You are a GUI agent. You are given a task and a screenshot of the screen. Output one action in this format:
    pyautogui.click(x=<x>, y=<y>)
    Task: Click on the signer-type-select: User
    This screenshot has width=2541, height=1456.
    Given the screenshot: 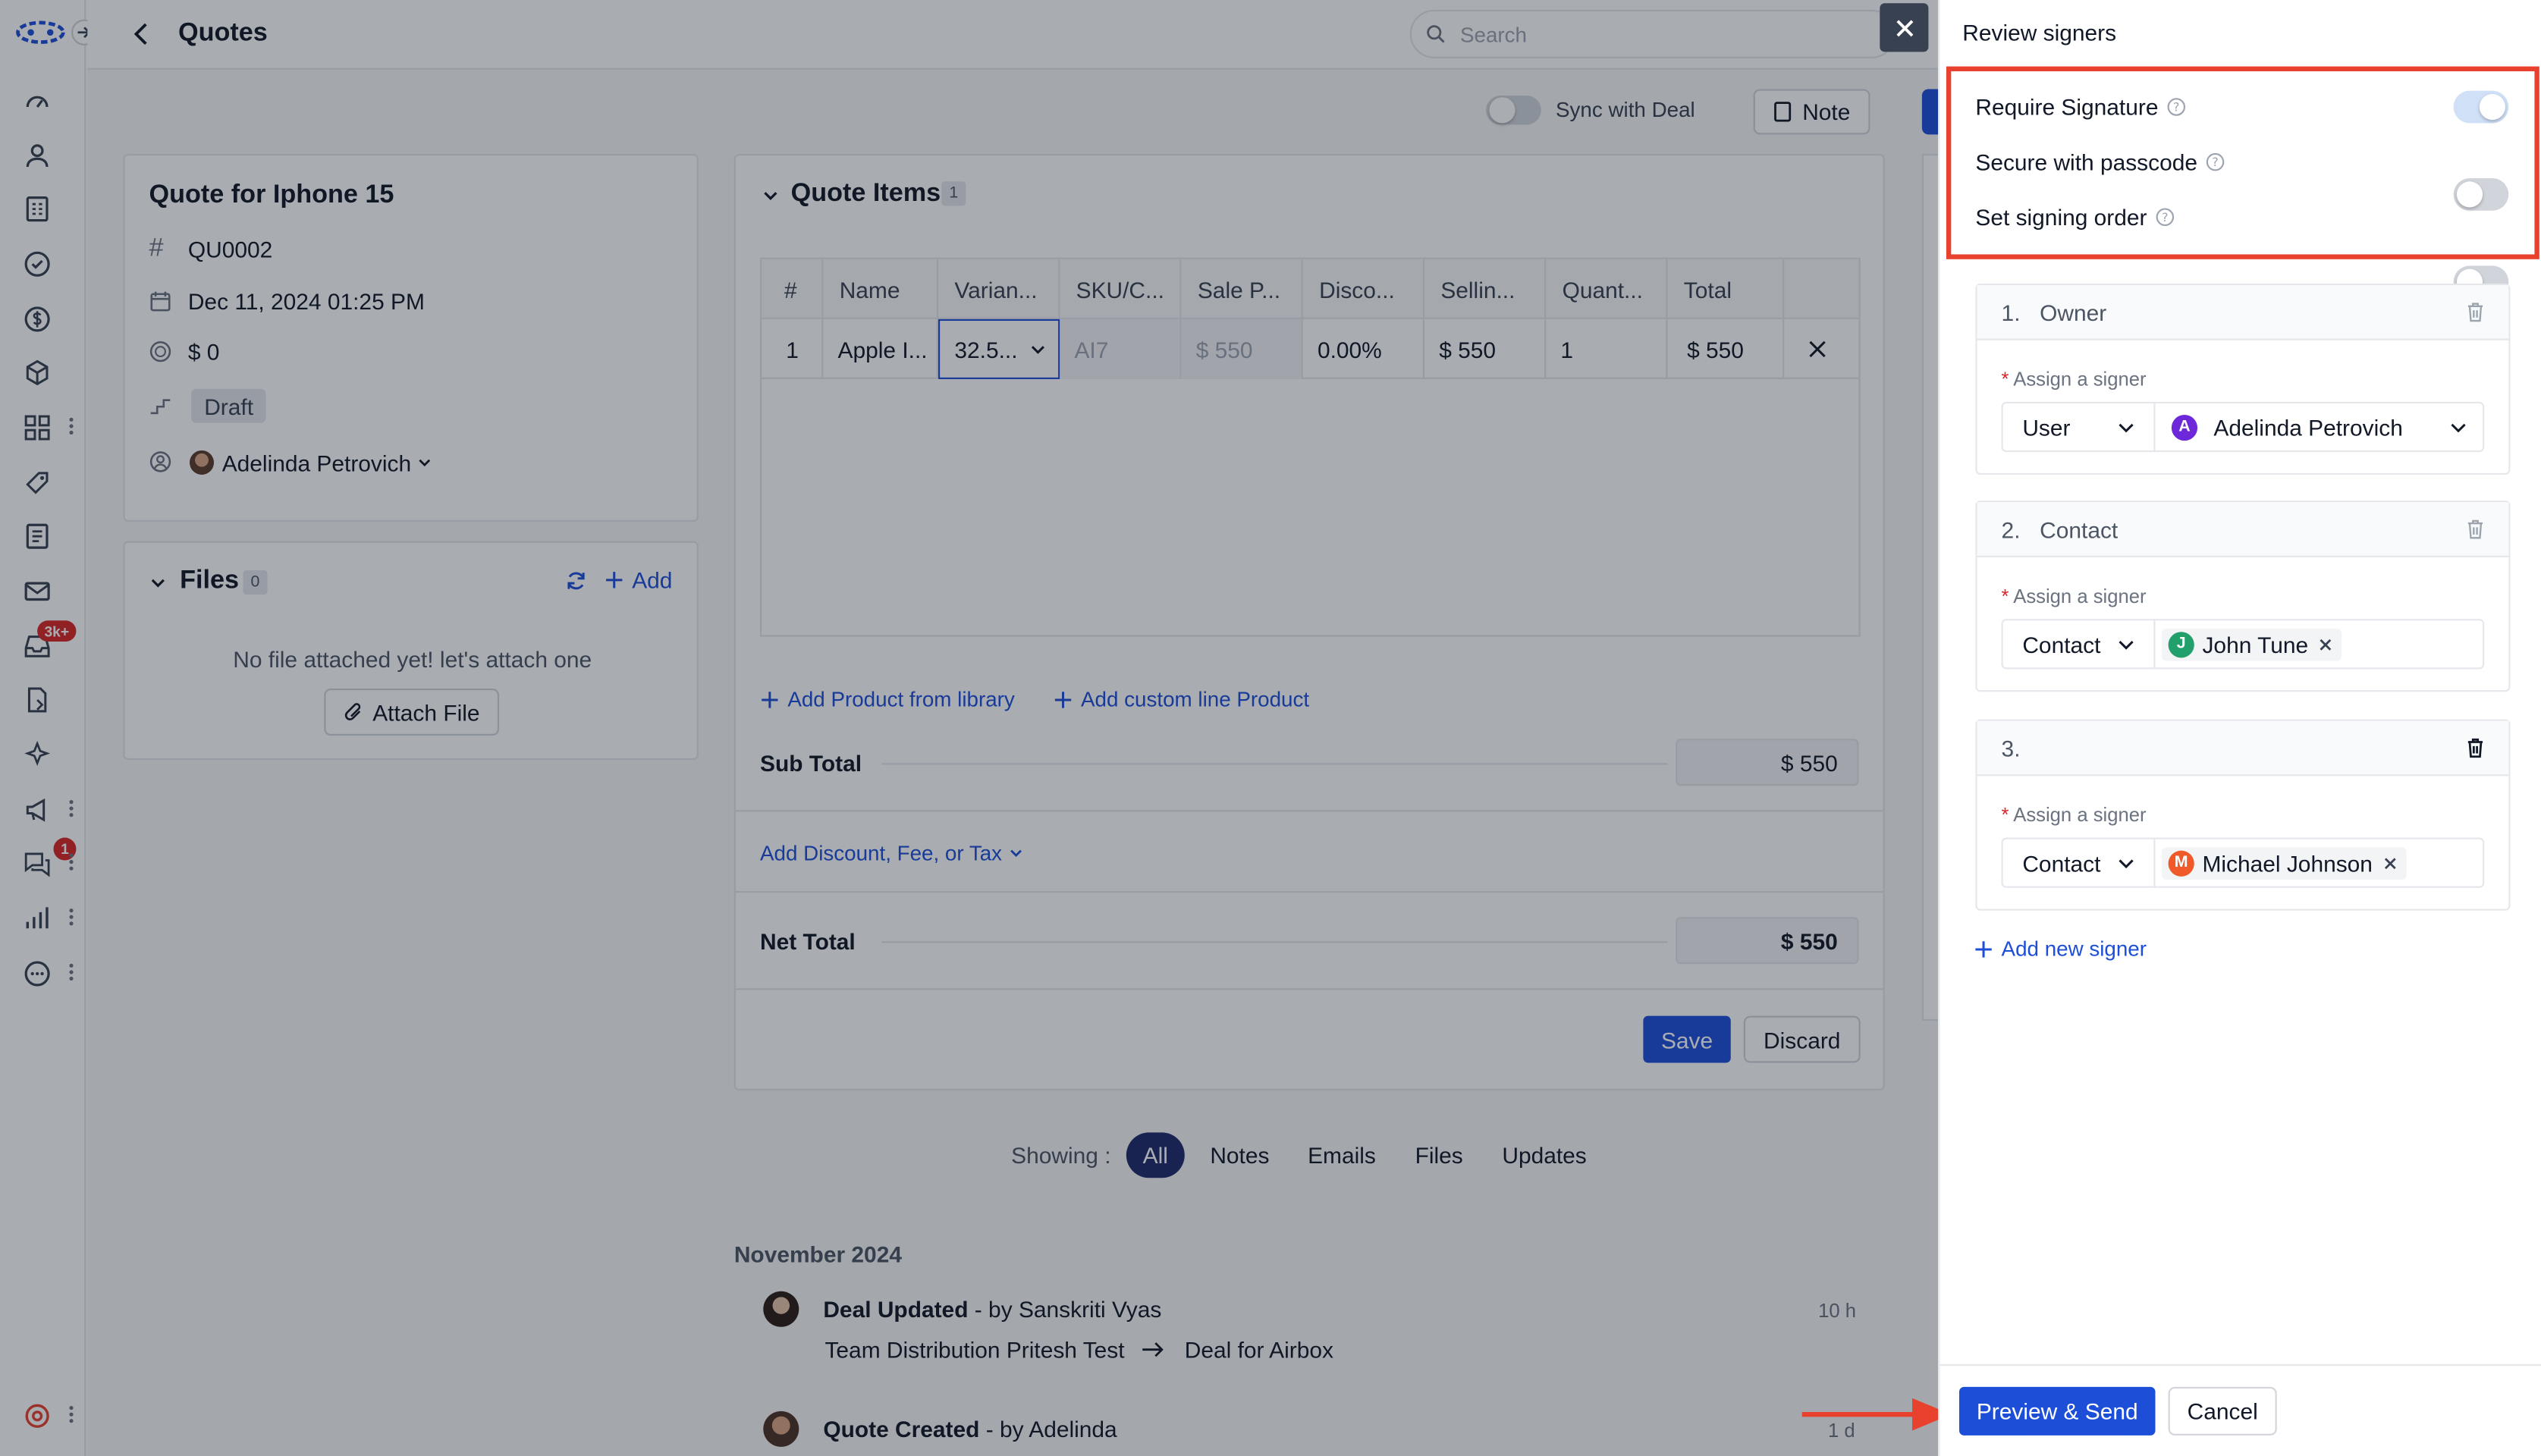 What is the action you would take?
    pyautogui.click(x=2078, y=427)
    